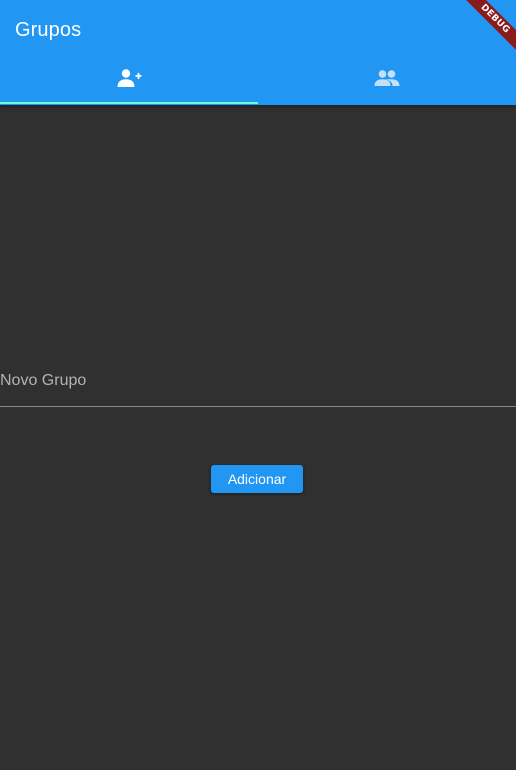 This screenshot has height=770, width=516. I want to click on tab-new-group, so click(129, 80).